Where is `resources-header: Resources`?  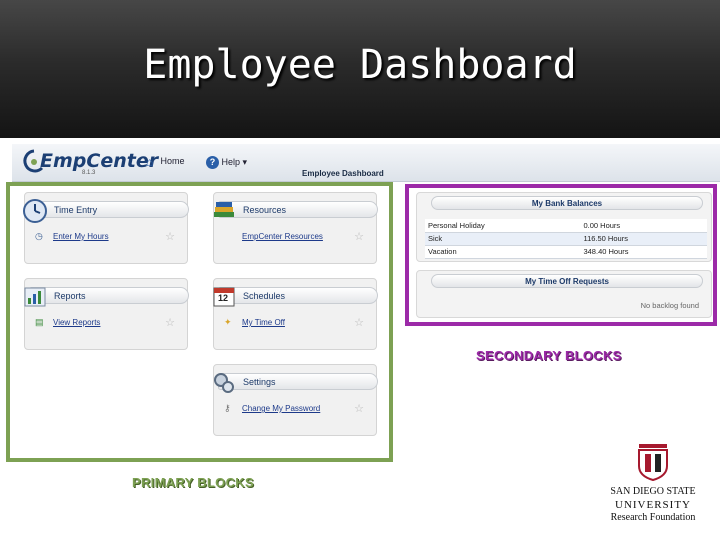 resources-header: Resources is located at coordinates (296, 209).